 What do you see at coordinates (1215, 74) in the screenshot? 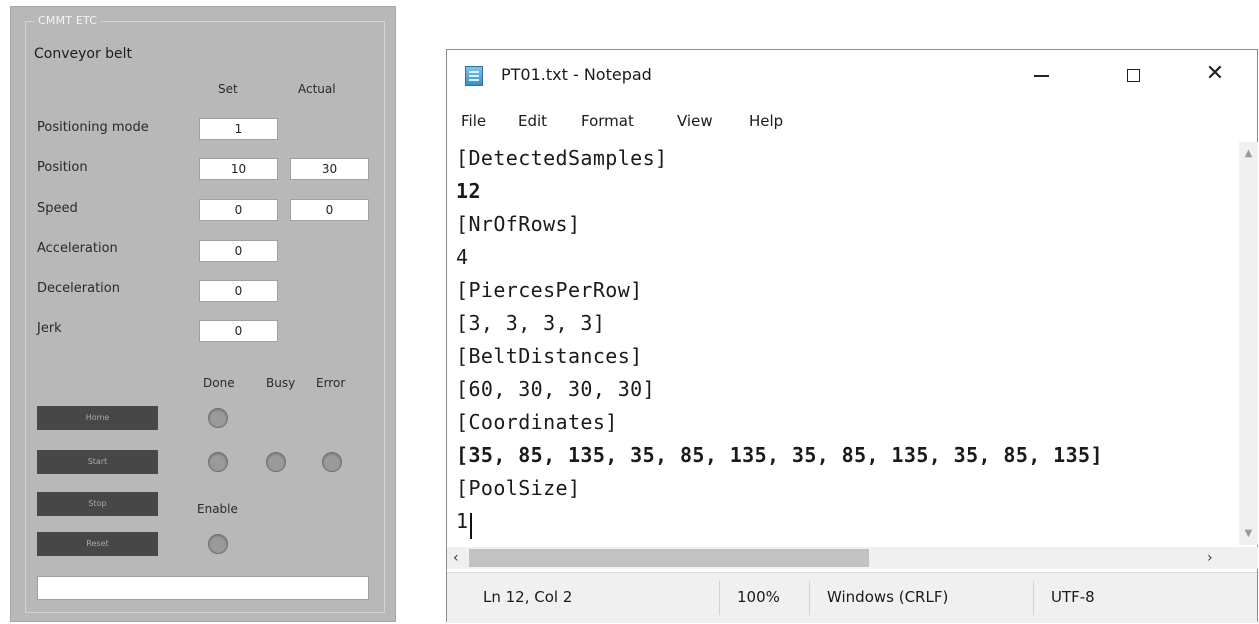
I see `close-icon: ✕` at bounding box center [1215, 74].